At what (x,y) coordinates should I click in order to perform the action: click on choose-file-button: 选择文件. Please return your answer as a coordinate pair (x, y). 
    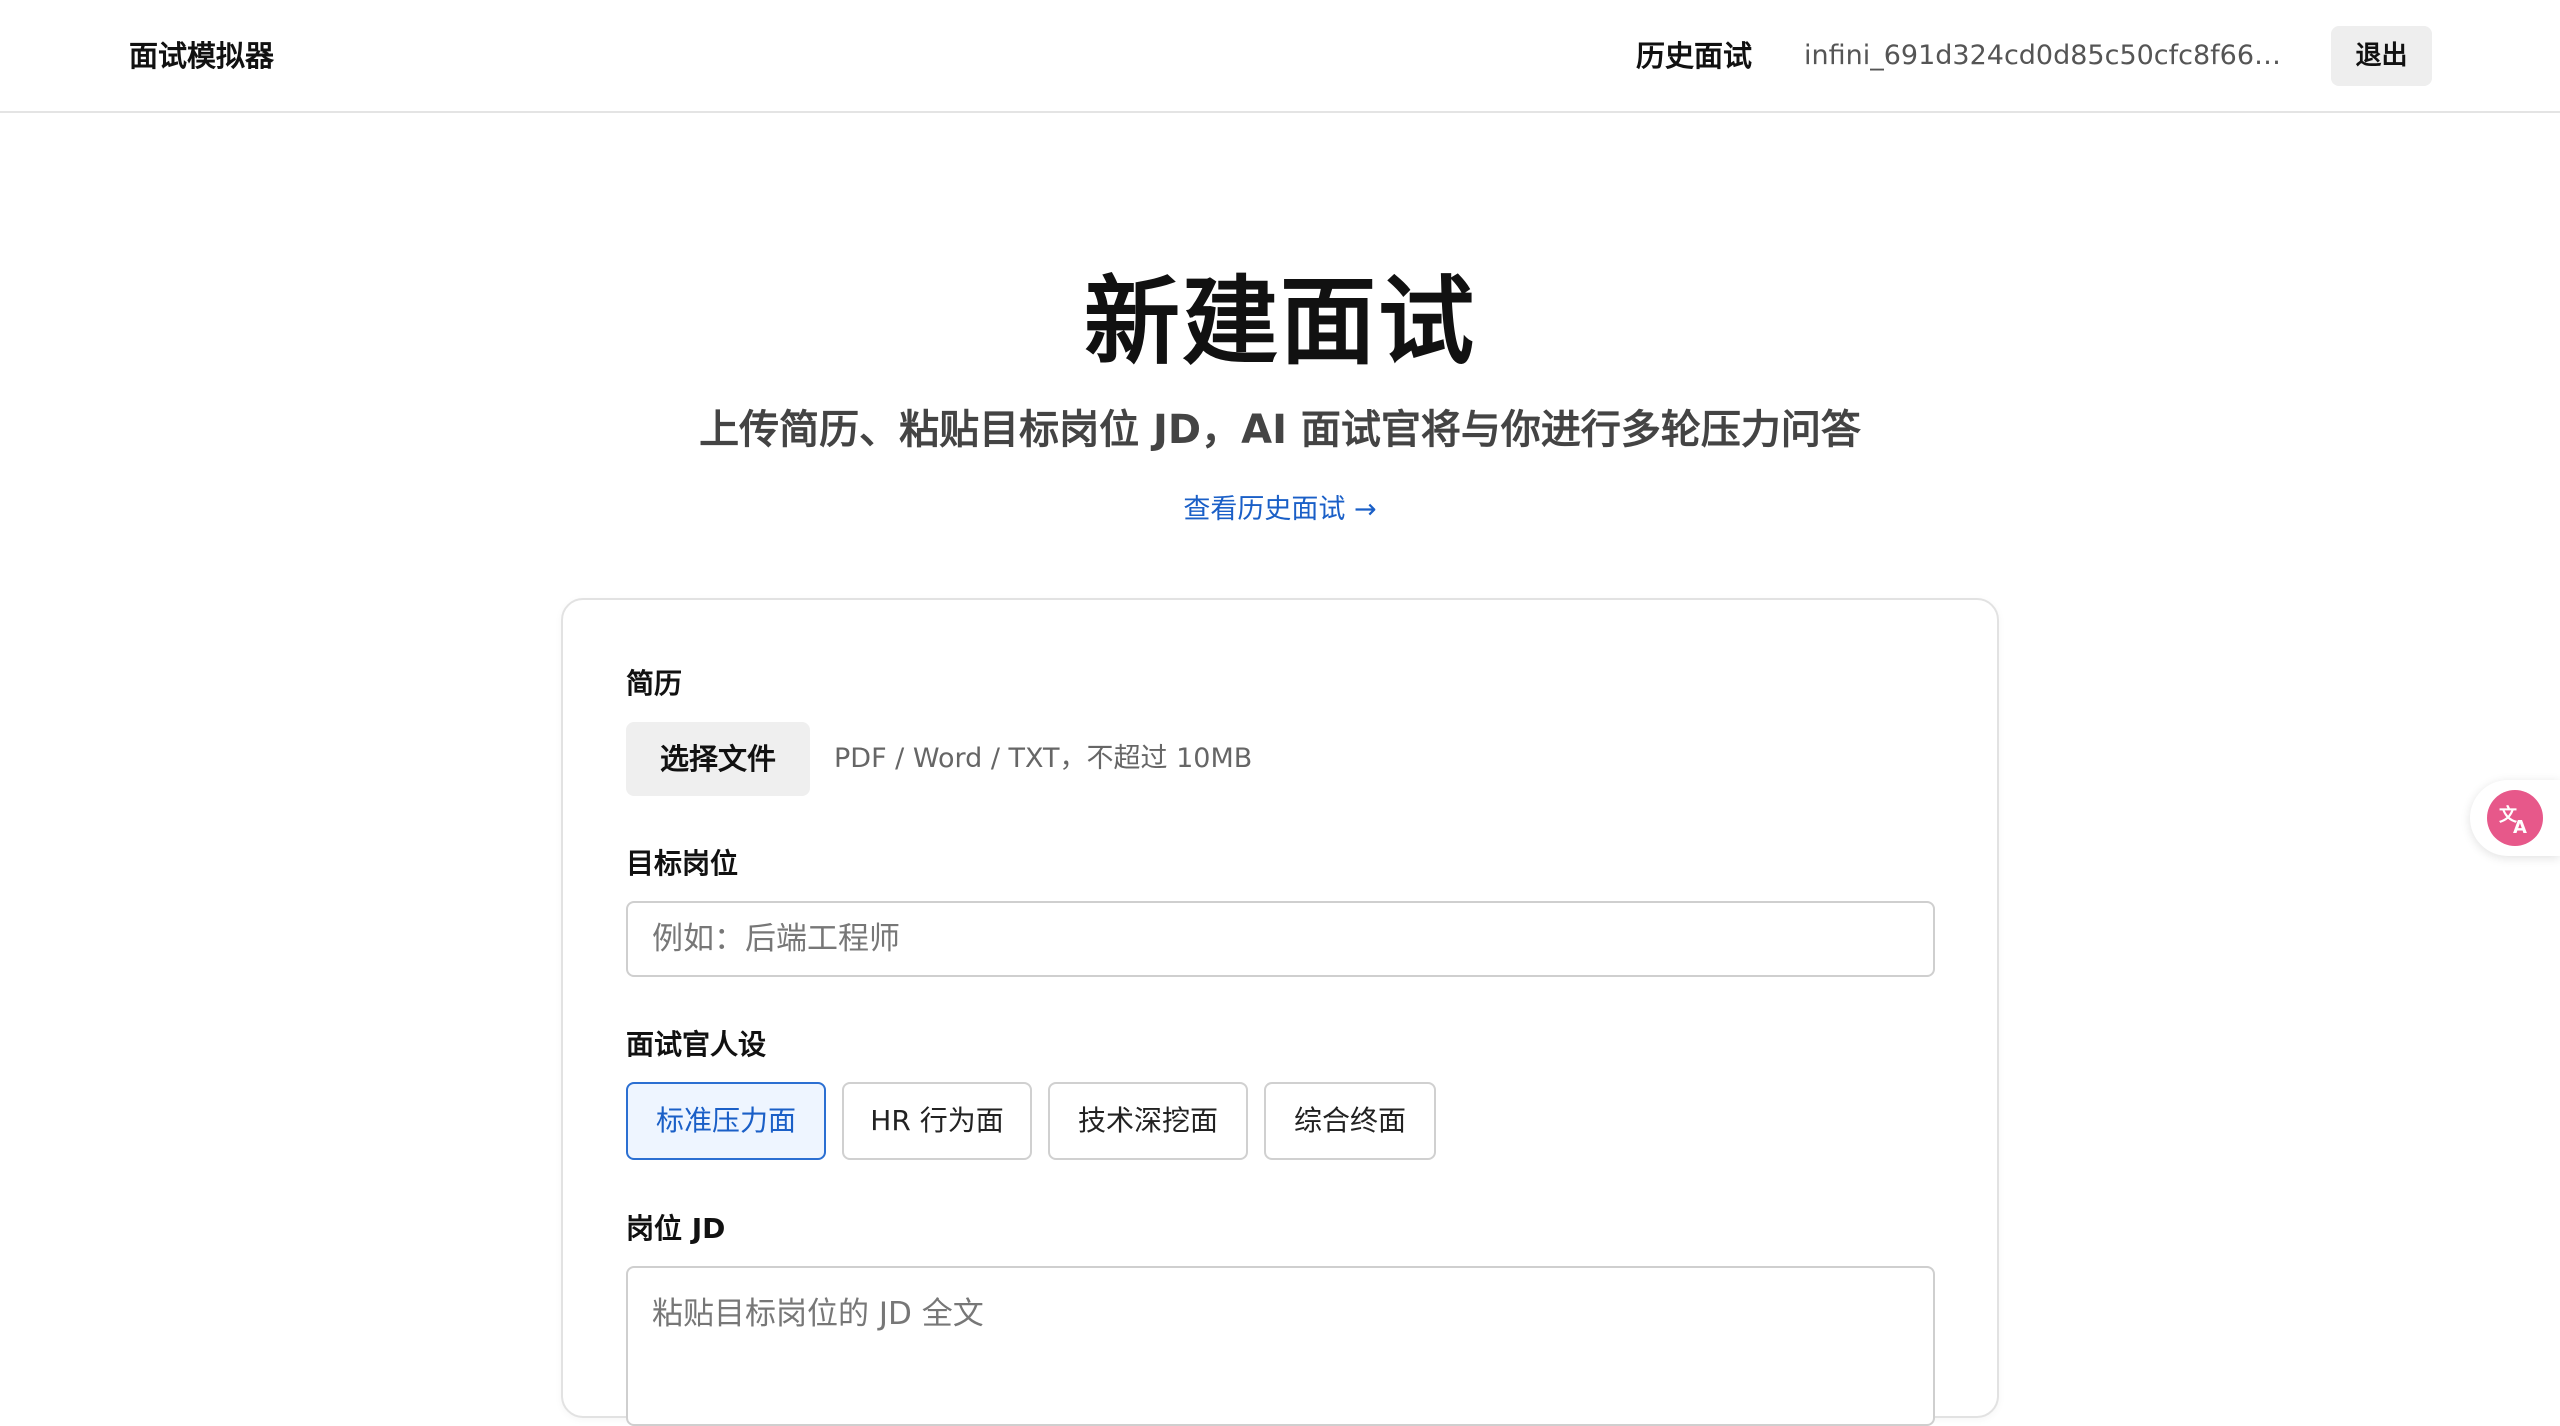
    Looking at the image, I should click on (718, 759).